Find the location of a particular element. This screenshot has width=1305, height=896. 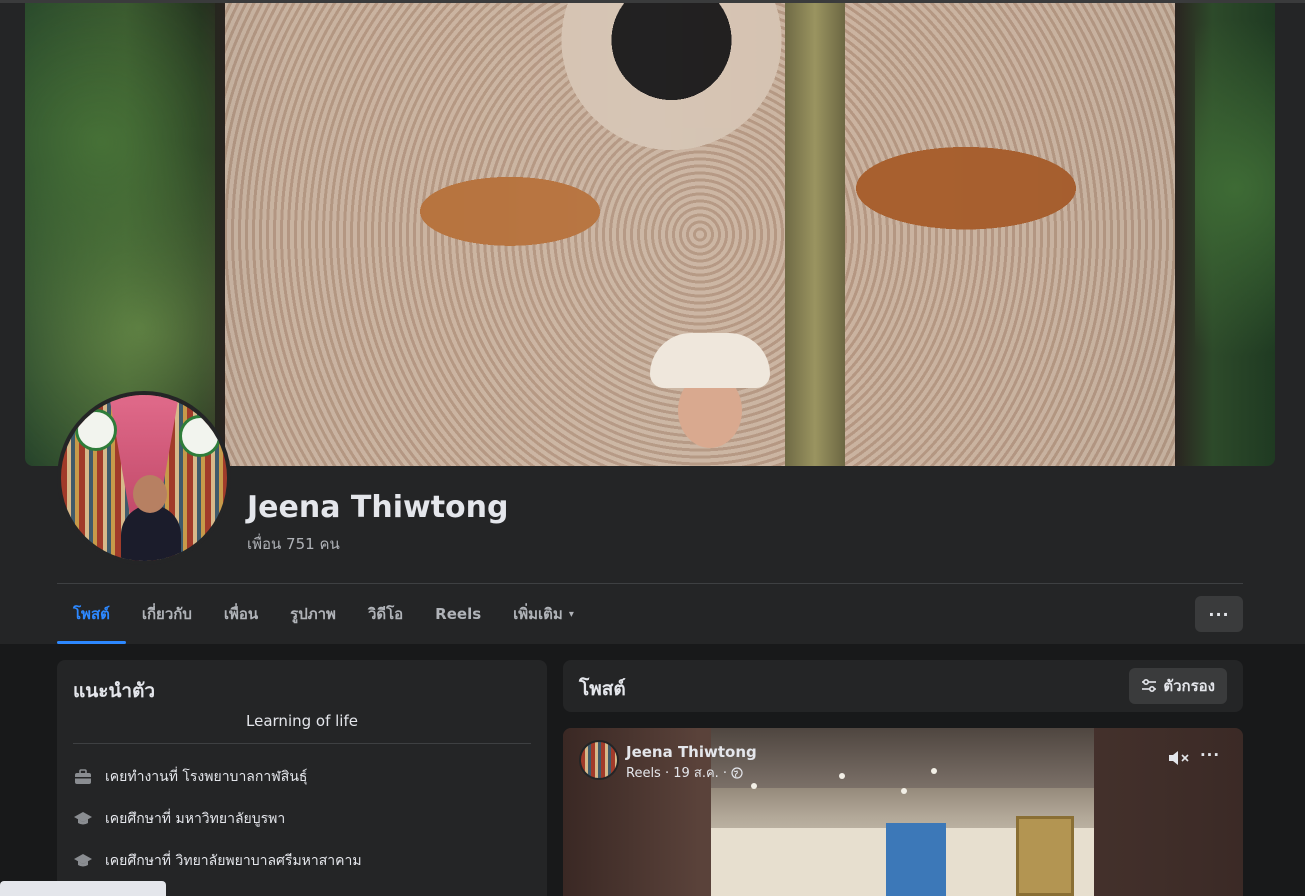

post-video is located at coordinates (902, 812).